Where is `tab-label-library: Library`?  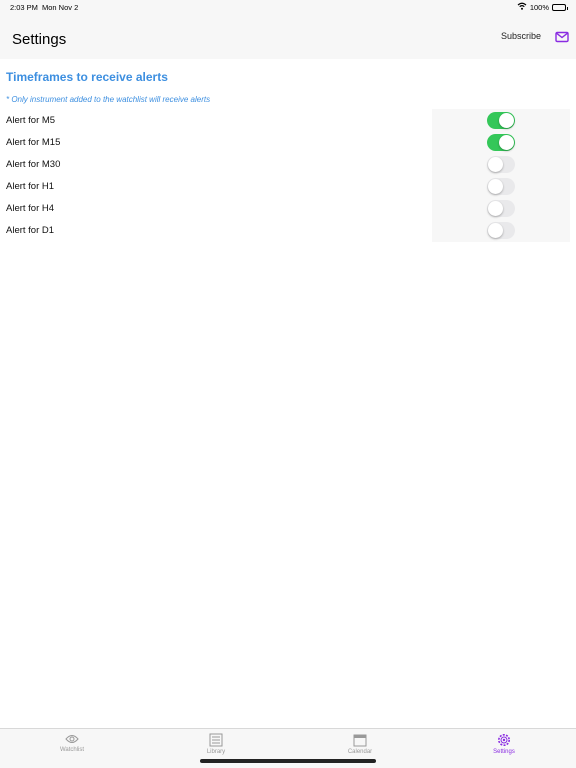 tab-label-library: Library is located at coordinates (216, 752).